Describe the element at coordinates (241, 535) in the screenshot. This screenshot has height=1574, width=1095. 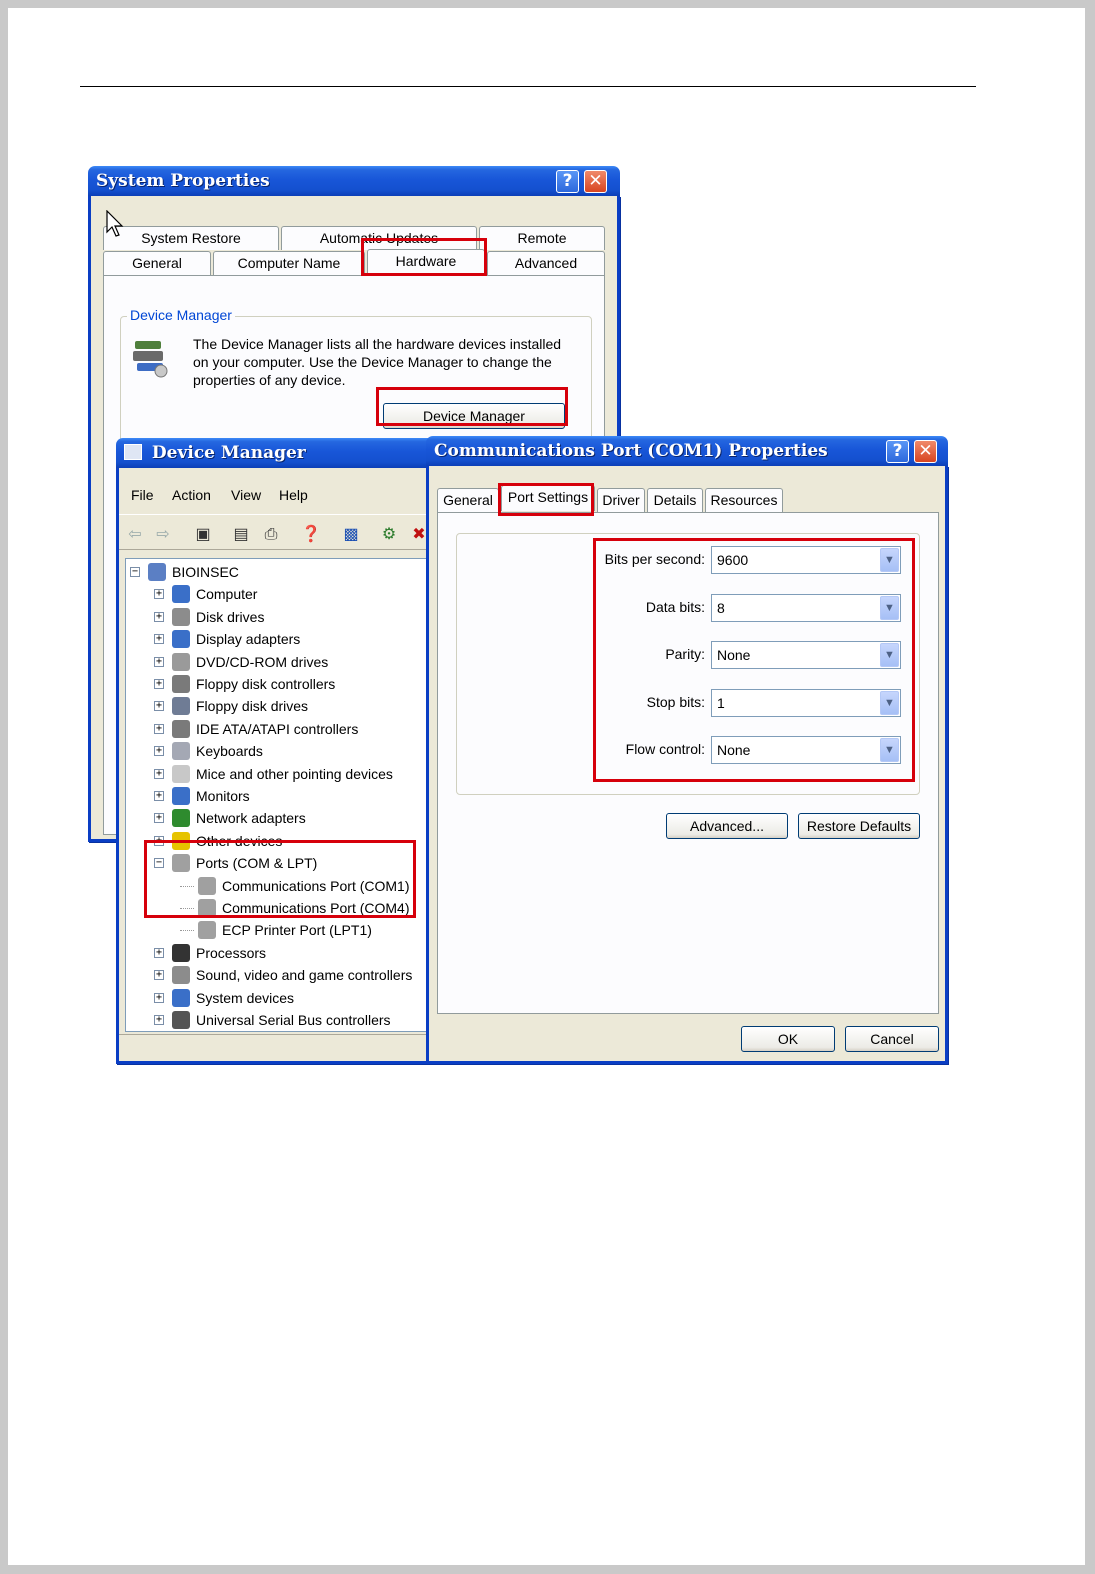
I see `properties-icon: ▤` at that location.